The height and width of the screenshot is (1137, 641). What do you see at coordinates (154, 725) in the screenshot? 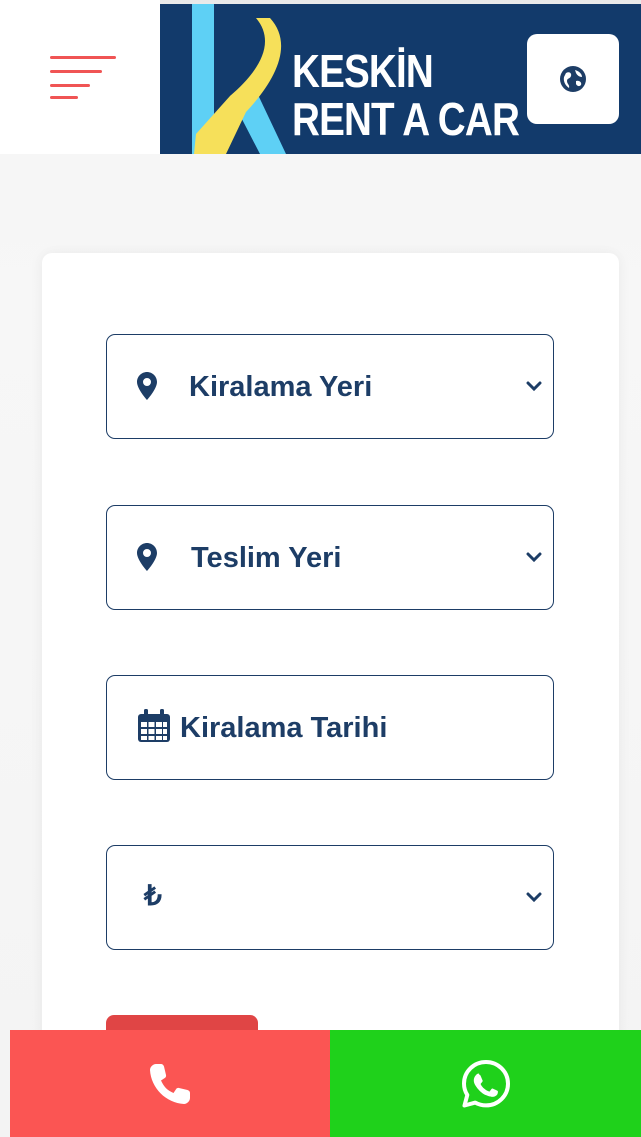
I see `calendar-icon` at bounding box center [154, 725].